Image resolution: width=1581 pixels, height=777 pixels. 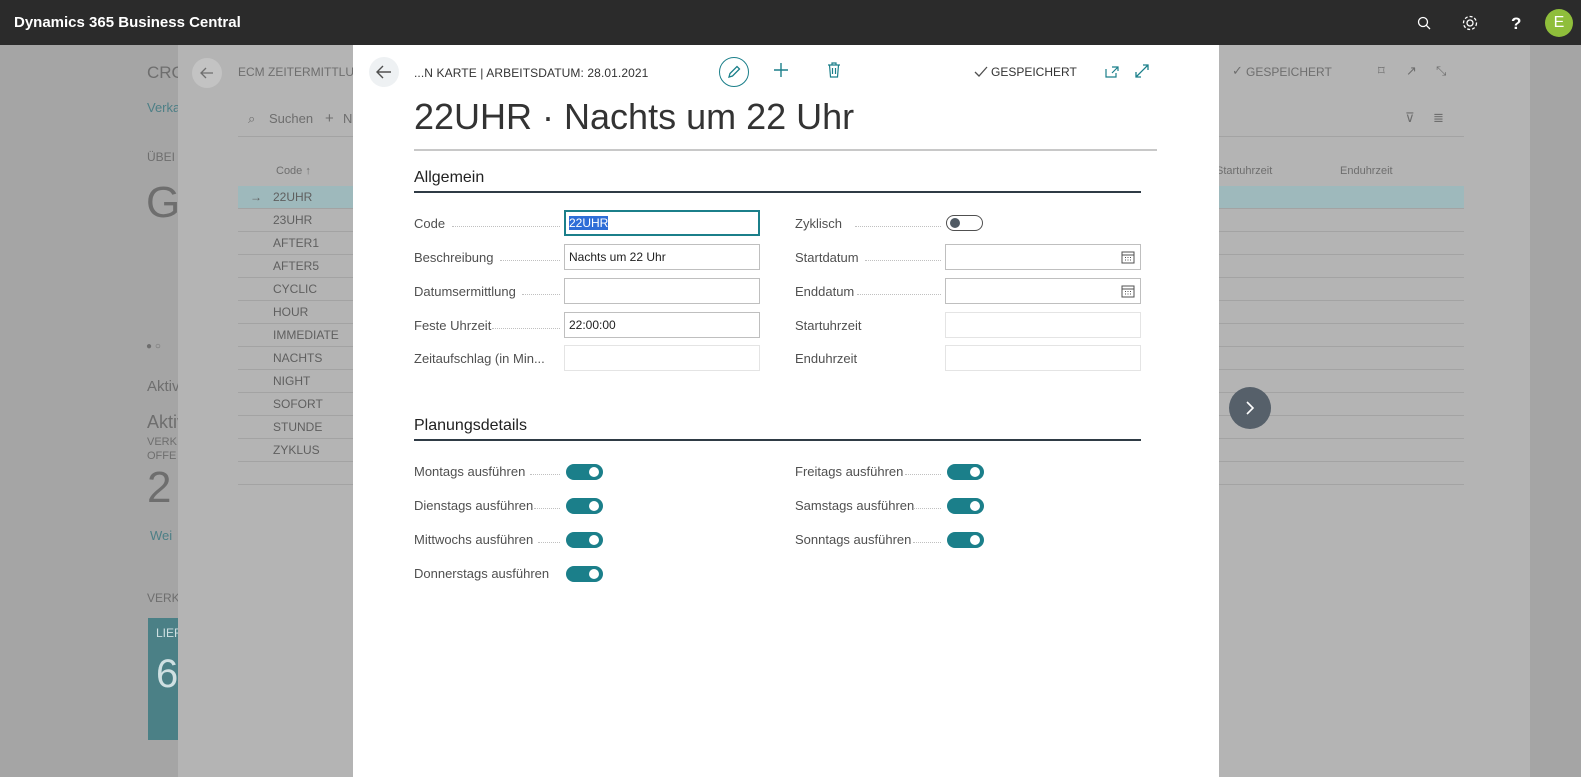 I want to click on edit-button, so click(x=734, y=72).